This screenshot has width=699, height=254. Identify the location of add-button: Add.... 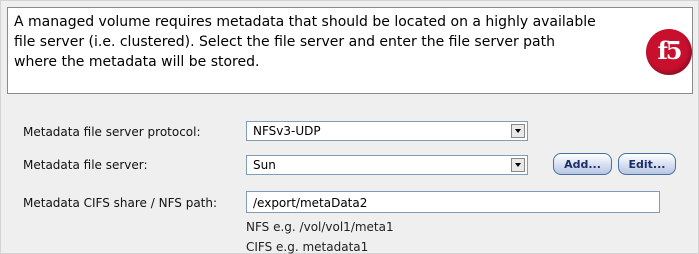
(582, 164).